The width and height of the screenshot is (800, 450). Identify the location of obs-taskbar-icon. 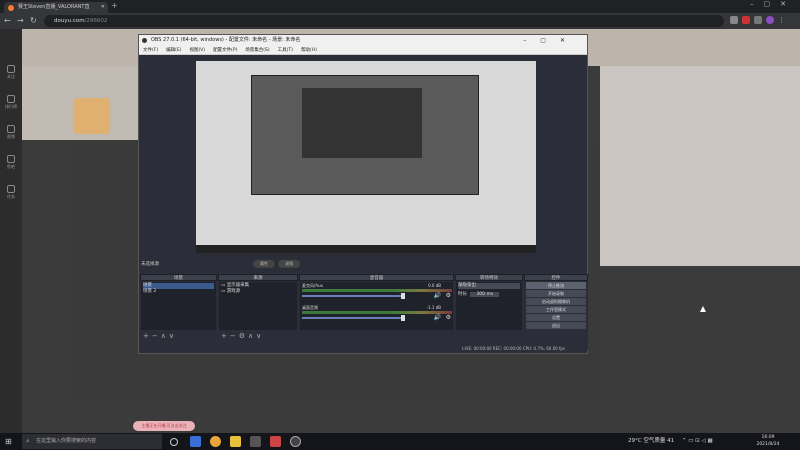
(295, 441).